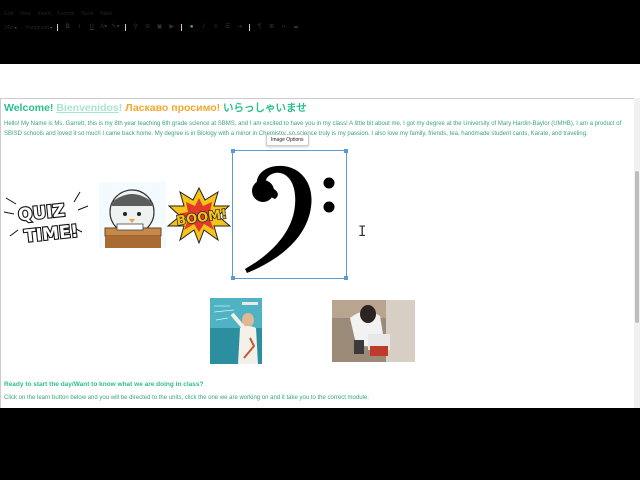 This screenshot has width=640, height=480. I want to click on kid-costume-photo, so click(373, 331).